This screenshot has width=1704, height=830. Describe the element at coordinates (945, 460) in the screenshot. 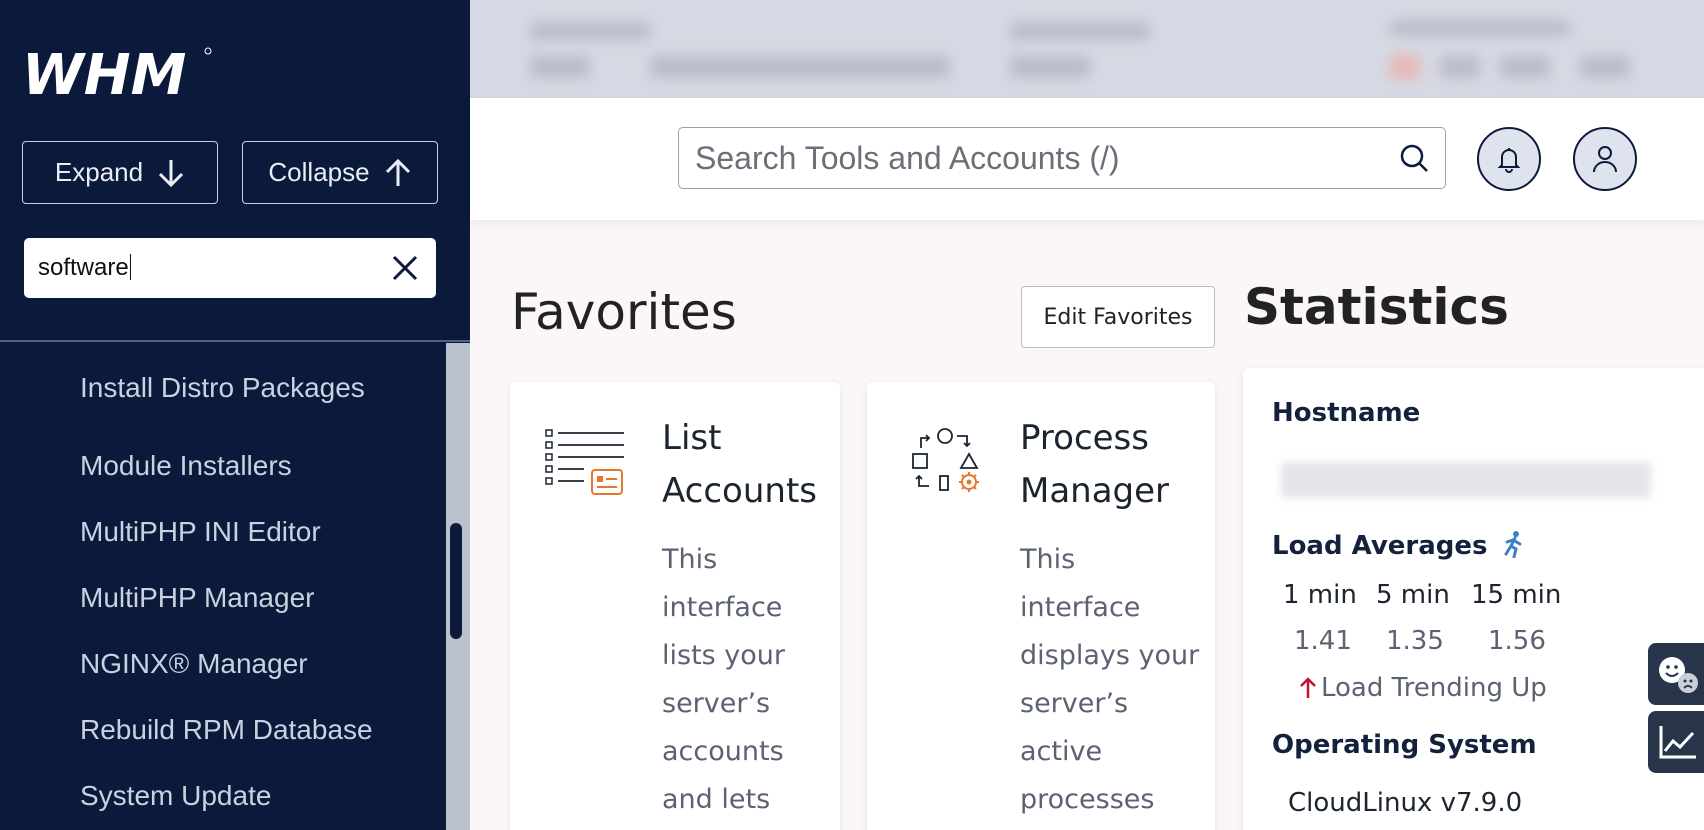

I see `process-manager-icon` at that location.